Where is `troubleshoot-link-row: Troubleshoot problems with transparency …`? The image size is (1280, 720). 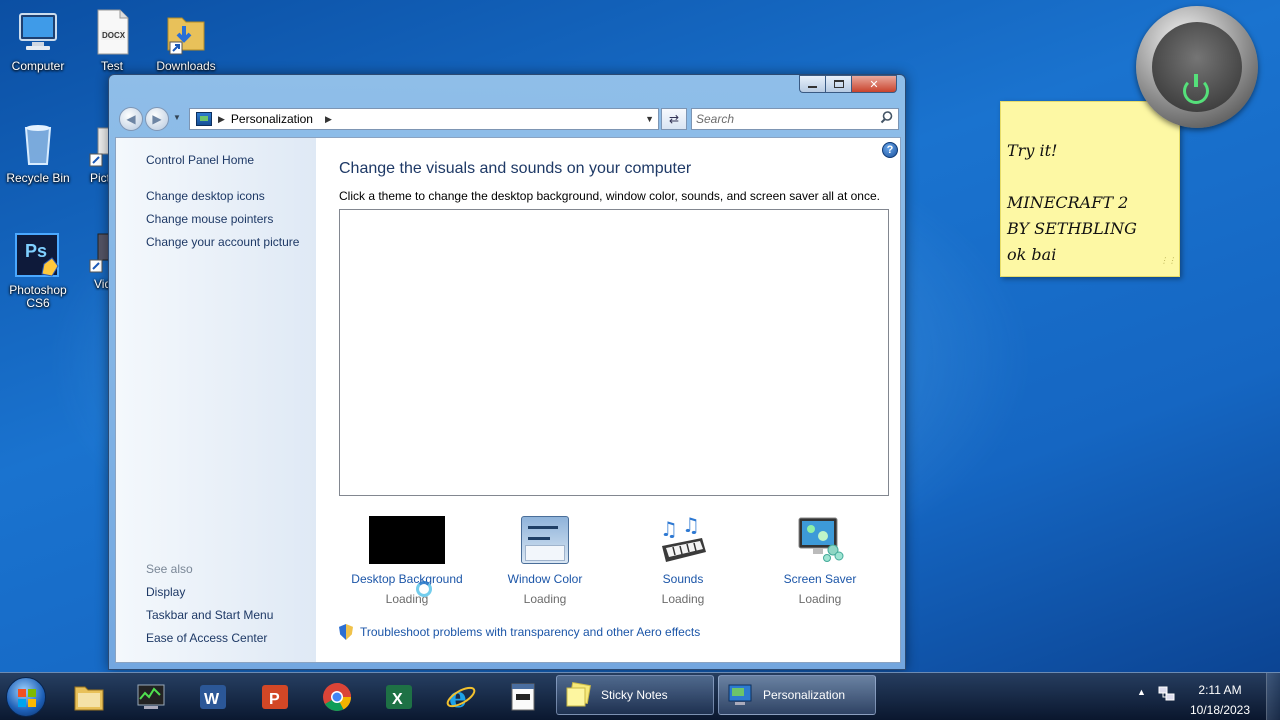 troubleshoot-link-row: Troubleshoot problems with transparency … is located at coordinates (519, 632).